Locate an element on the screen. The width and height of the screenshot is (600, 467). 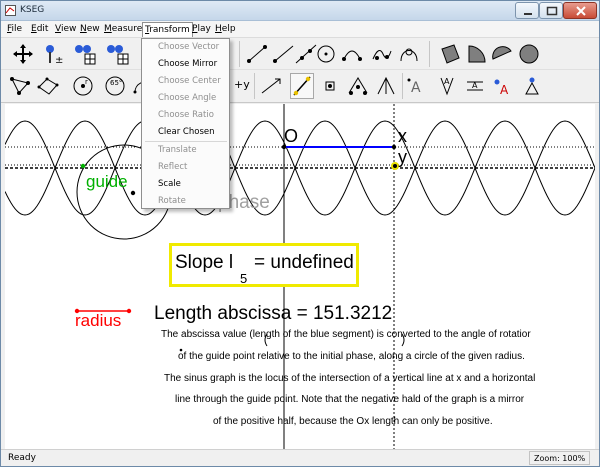
label-tool-icon: A is located at coordinates (417, 86).